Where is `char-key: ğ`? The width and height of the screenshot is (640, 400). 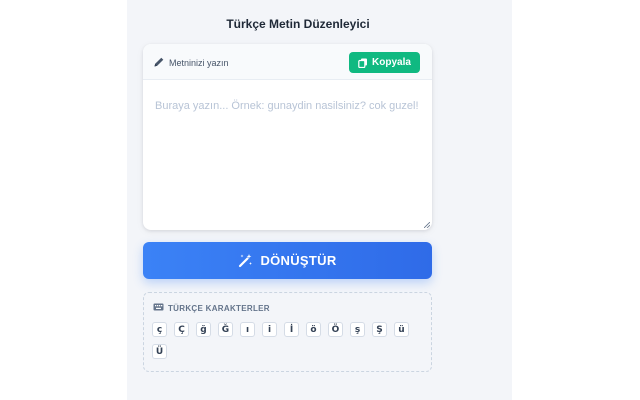 char-key: ğ is located at coordinates (203, 329).